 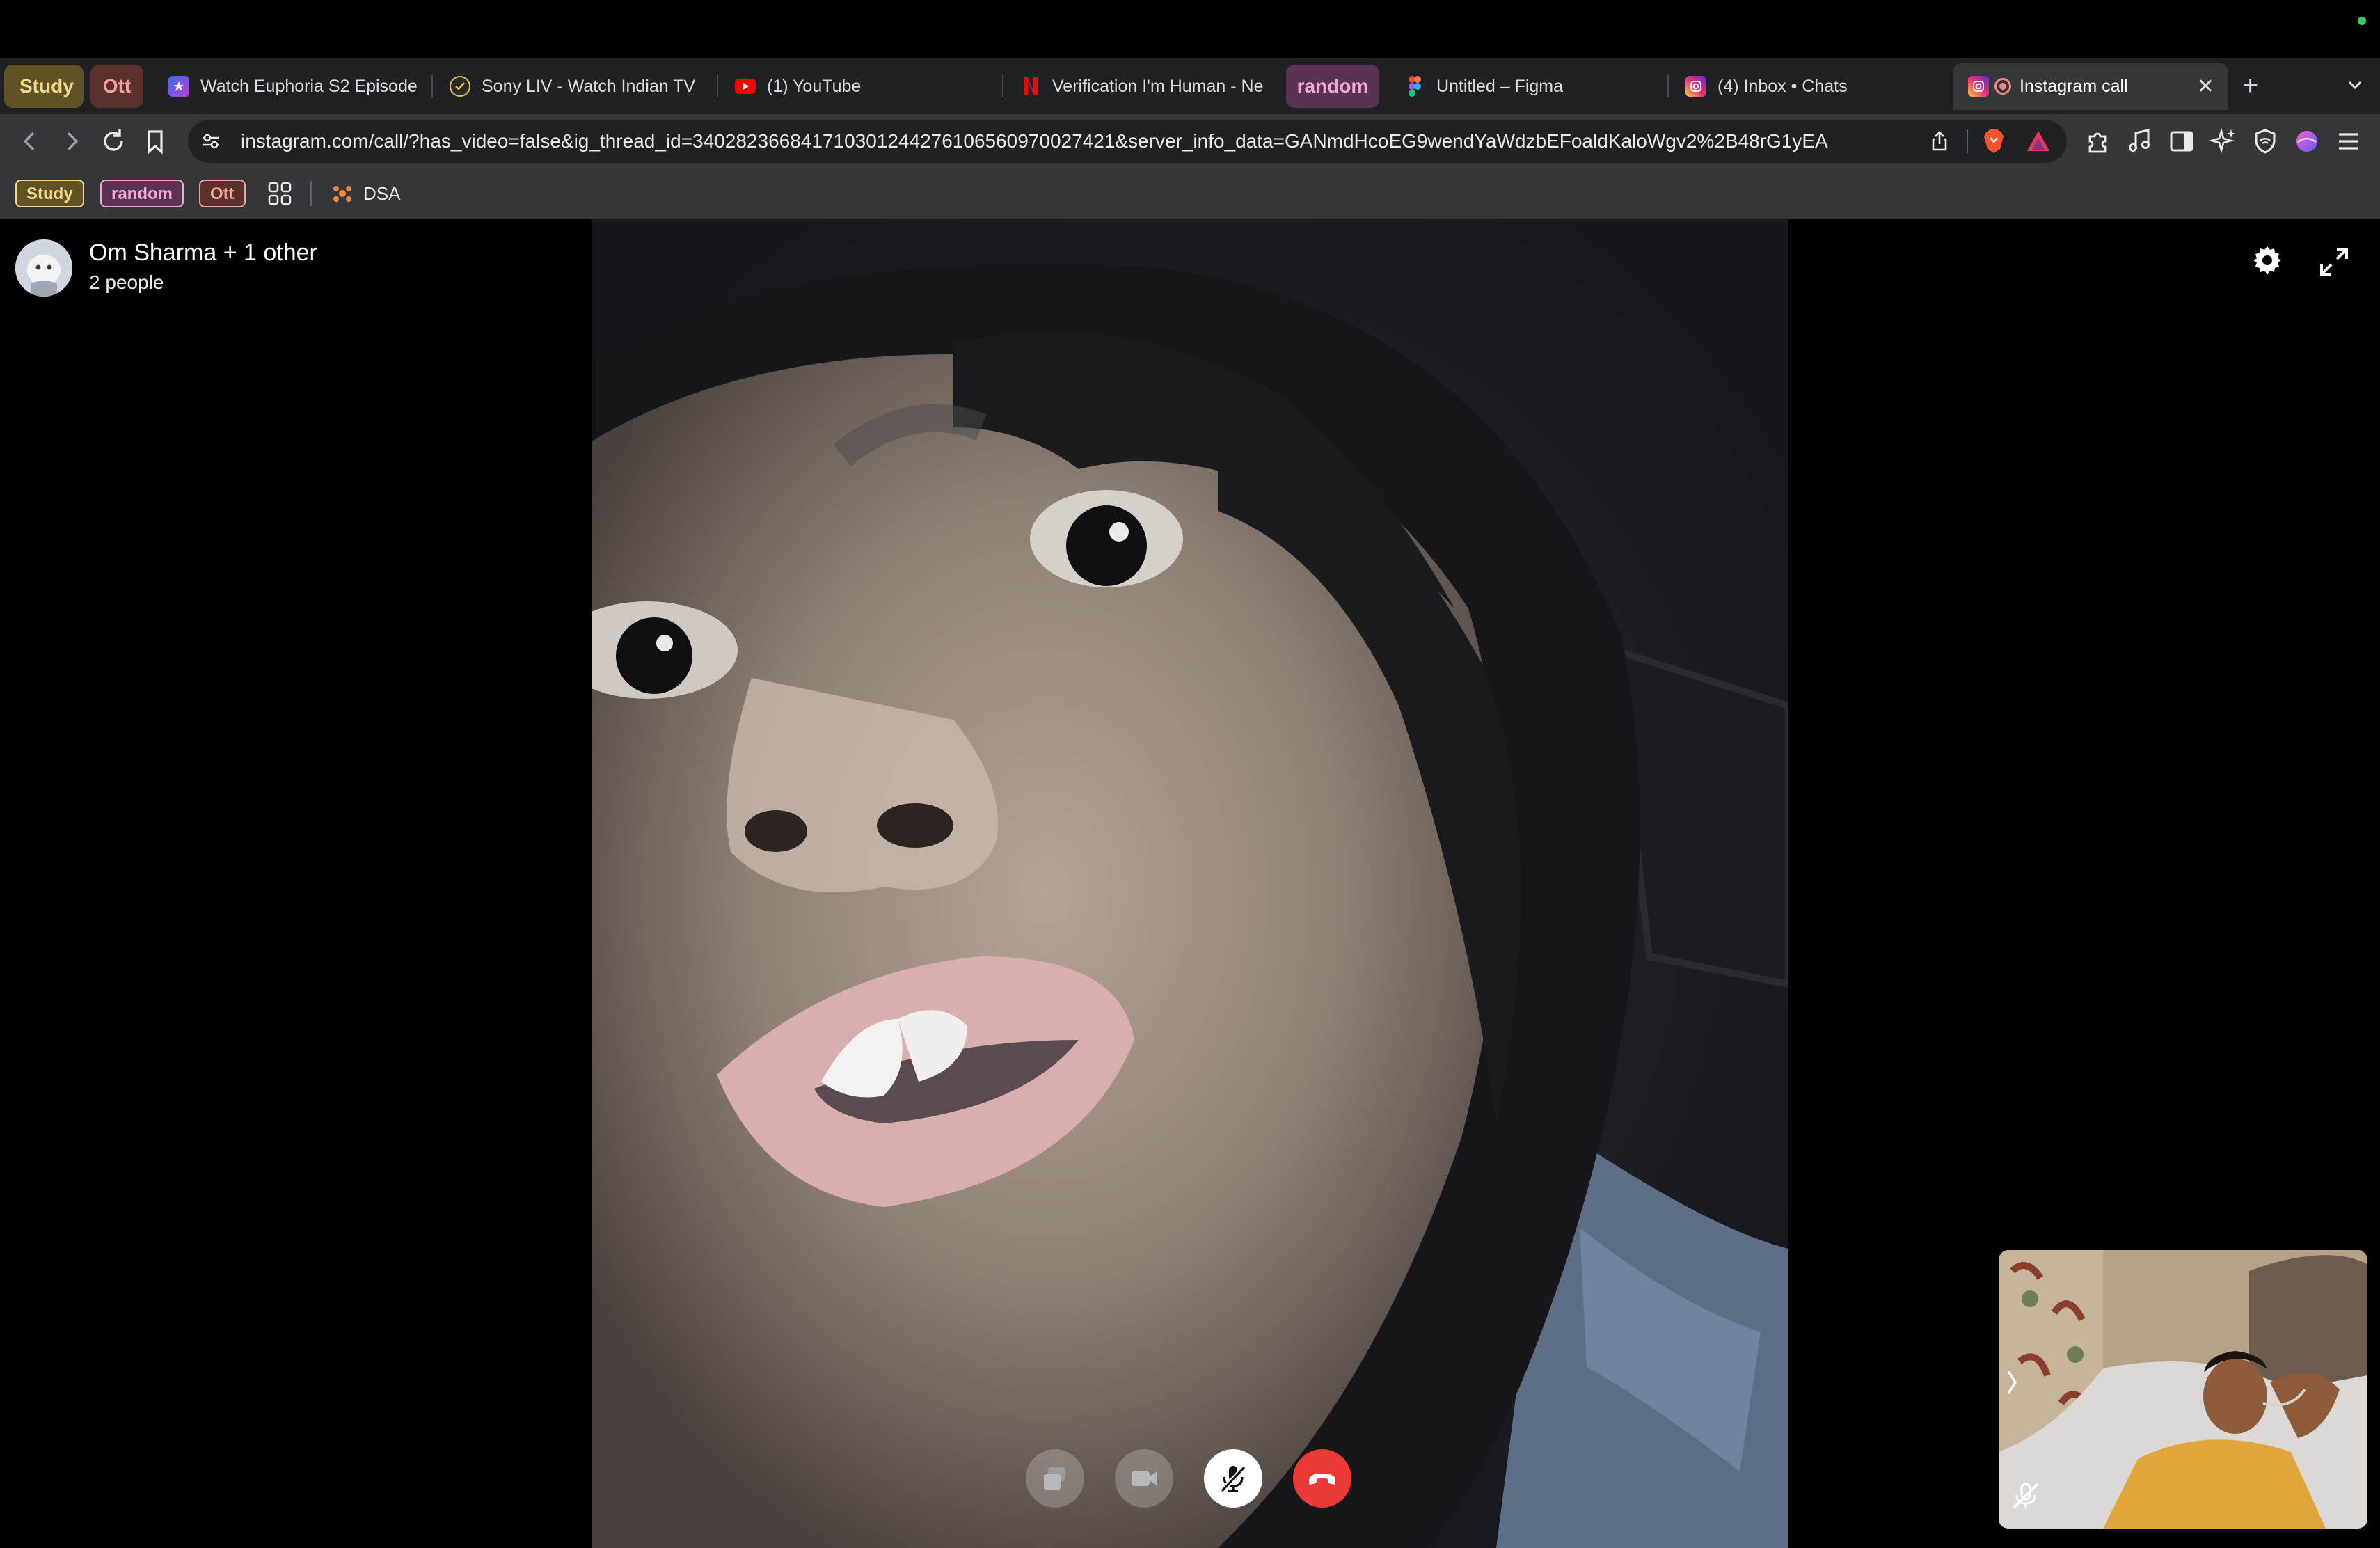 What do you see at coordinates (1332, 86) in the screenshot?
I see `tab-group-random: random` at bounding box center [1332, 86].